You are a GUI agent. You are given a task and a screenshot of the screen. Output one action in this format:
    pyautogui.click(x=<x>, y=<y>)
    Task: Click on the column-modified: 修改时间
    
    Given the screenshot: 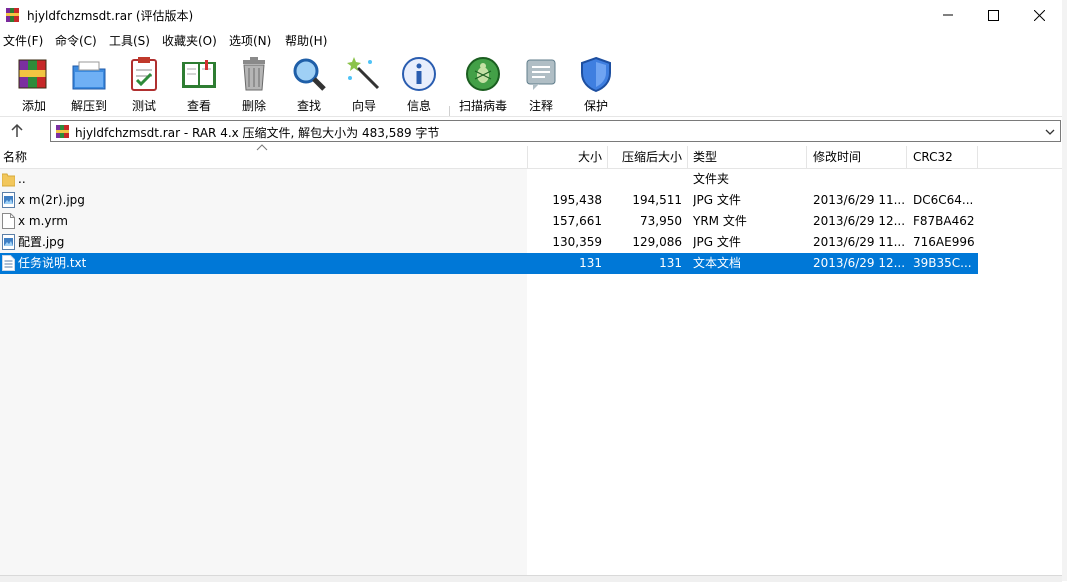 What is the action you would take?
    pyautogui.click(x=837, y=157)
    